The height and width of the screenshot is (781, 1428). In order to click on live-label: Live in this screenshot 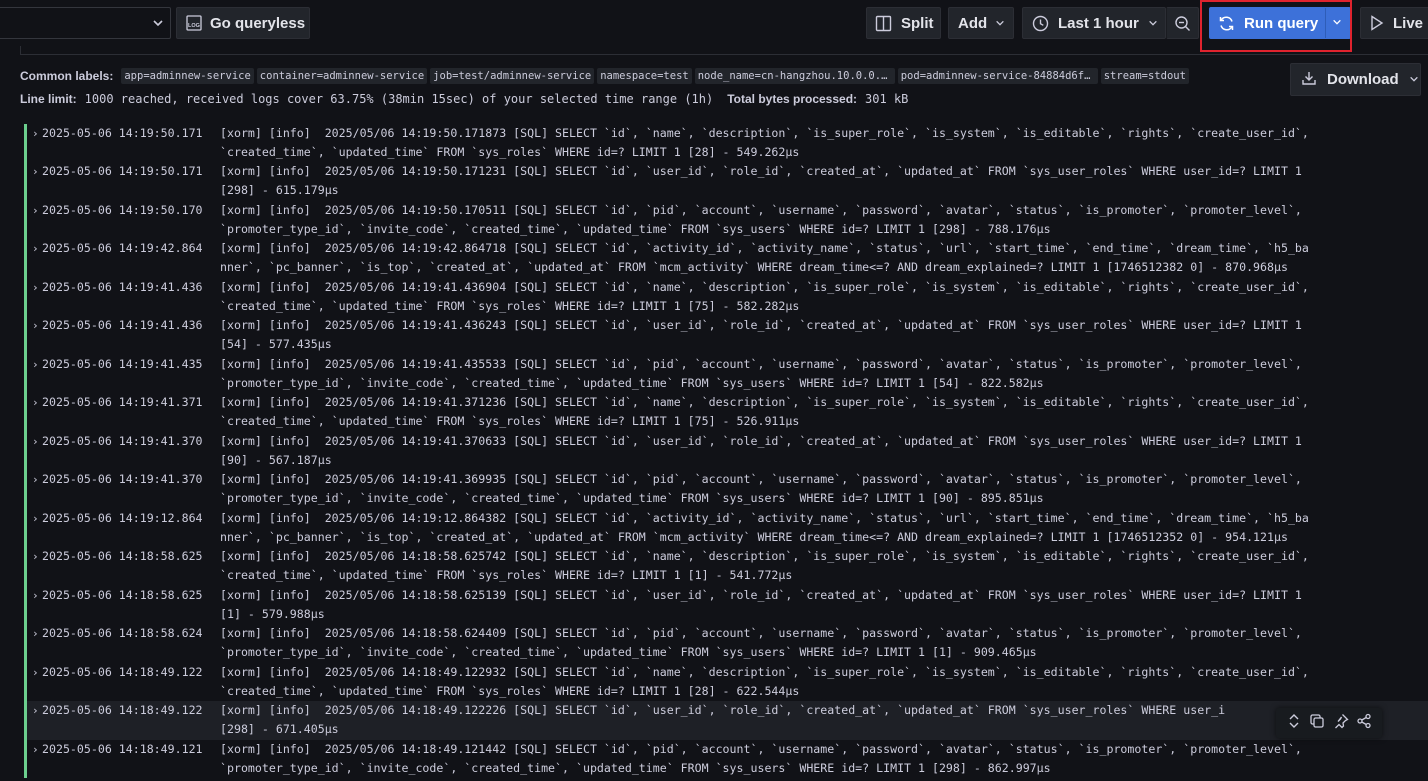, I will do `click(1408, 23)`.